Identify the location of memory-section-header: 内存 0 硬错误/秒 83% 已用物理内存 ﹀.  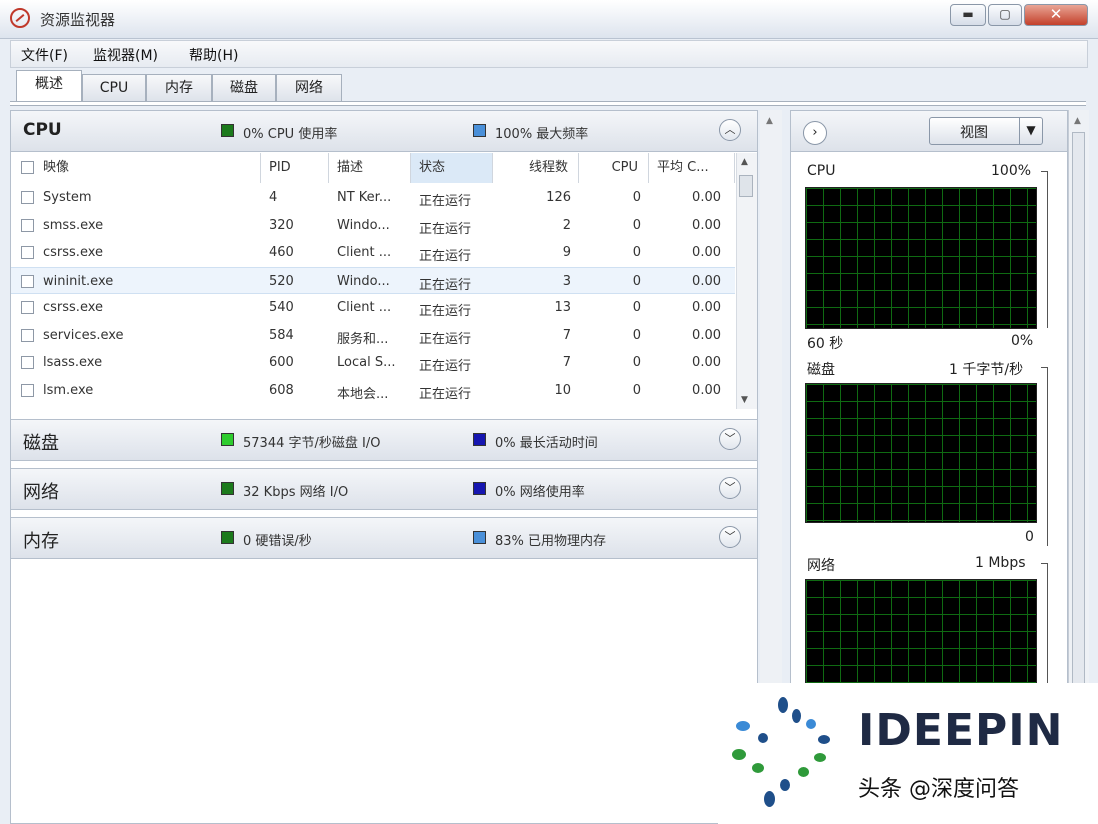
(384, 538).